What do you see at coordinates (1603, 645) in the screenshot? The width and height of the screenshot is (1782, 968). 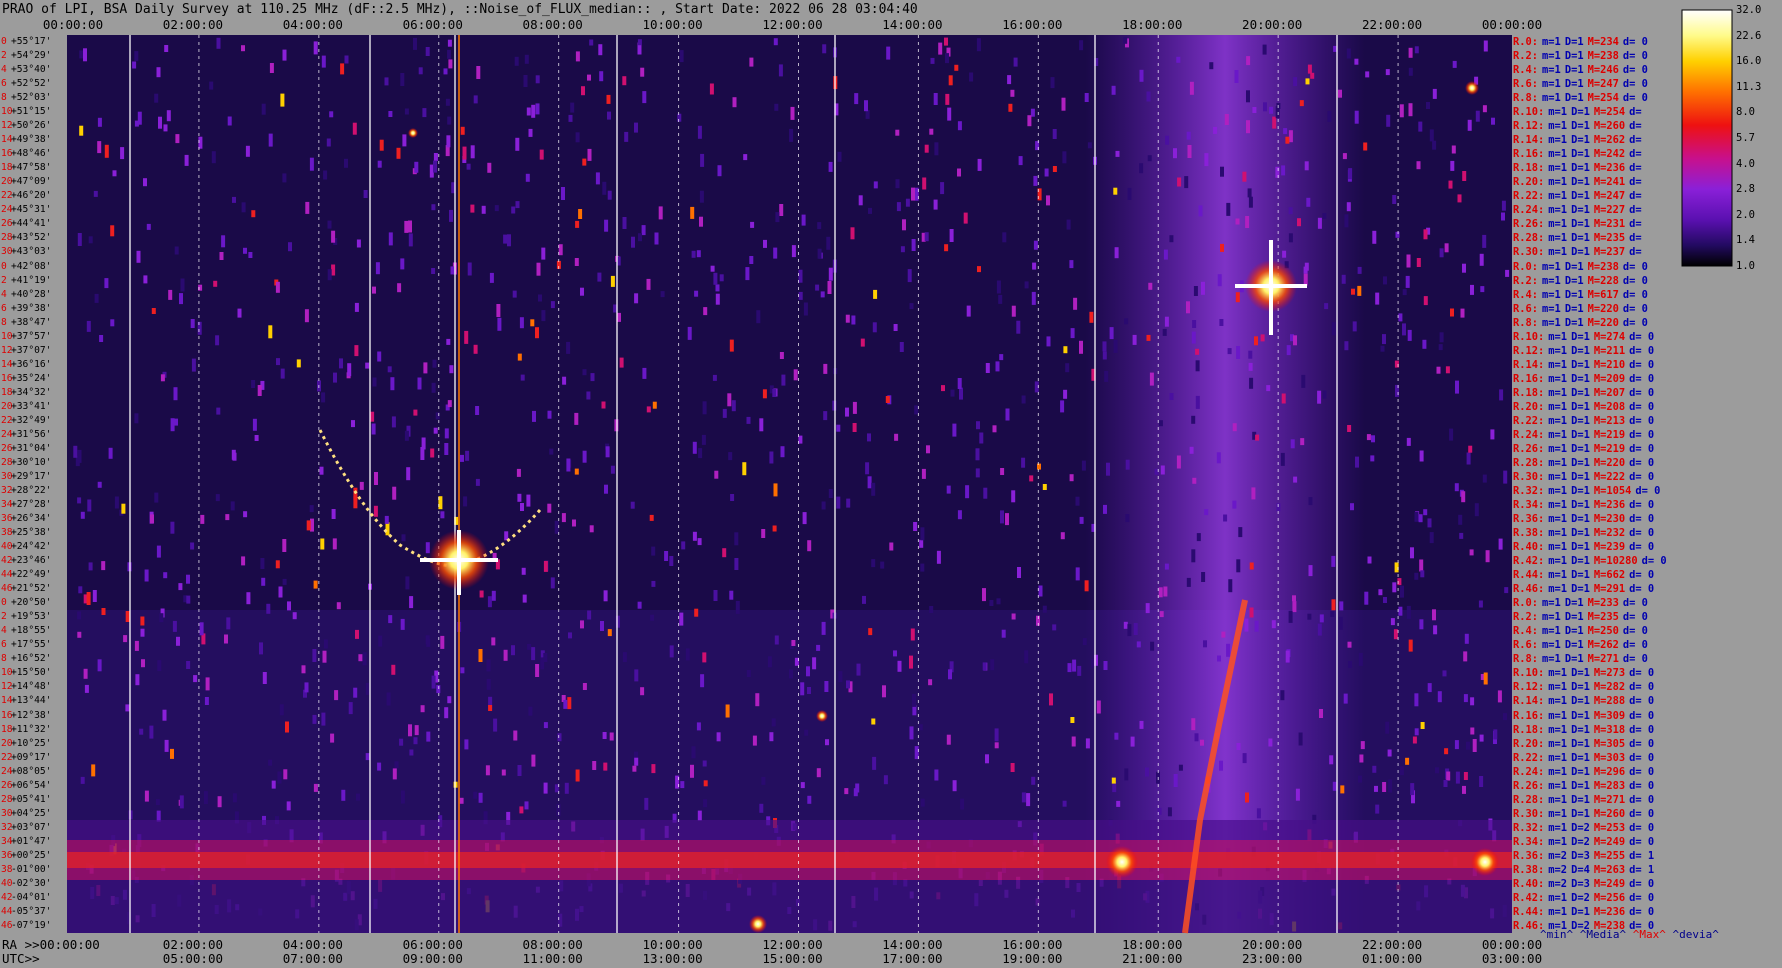 I see `stat-mx: M=262` at bounding box center [1603, 645].